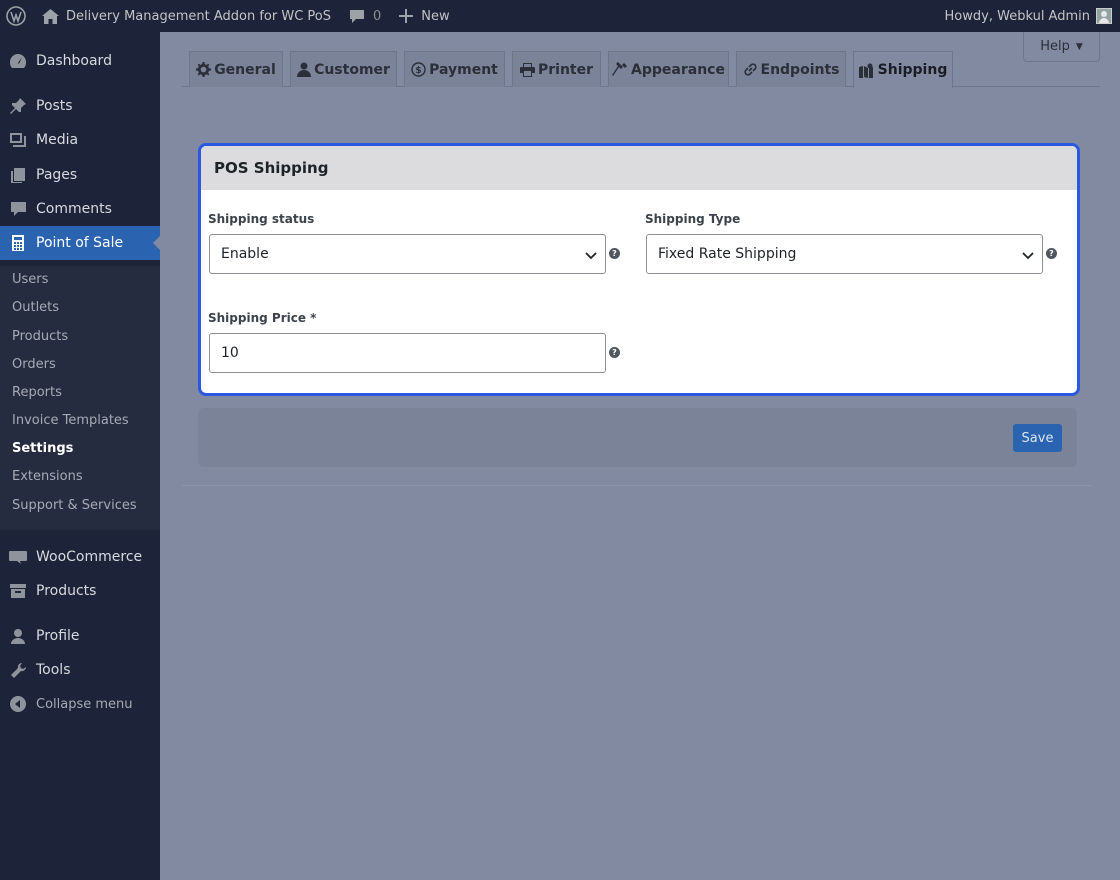  Describe the element at coordinates (35, 307) in the screenshot. I see `submenu-item-outlets: Outlets` at that location.